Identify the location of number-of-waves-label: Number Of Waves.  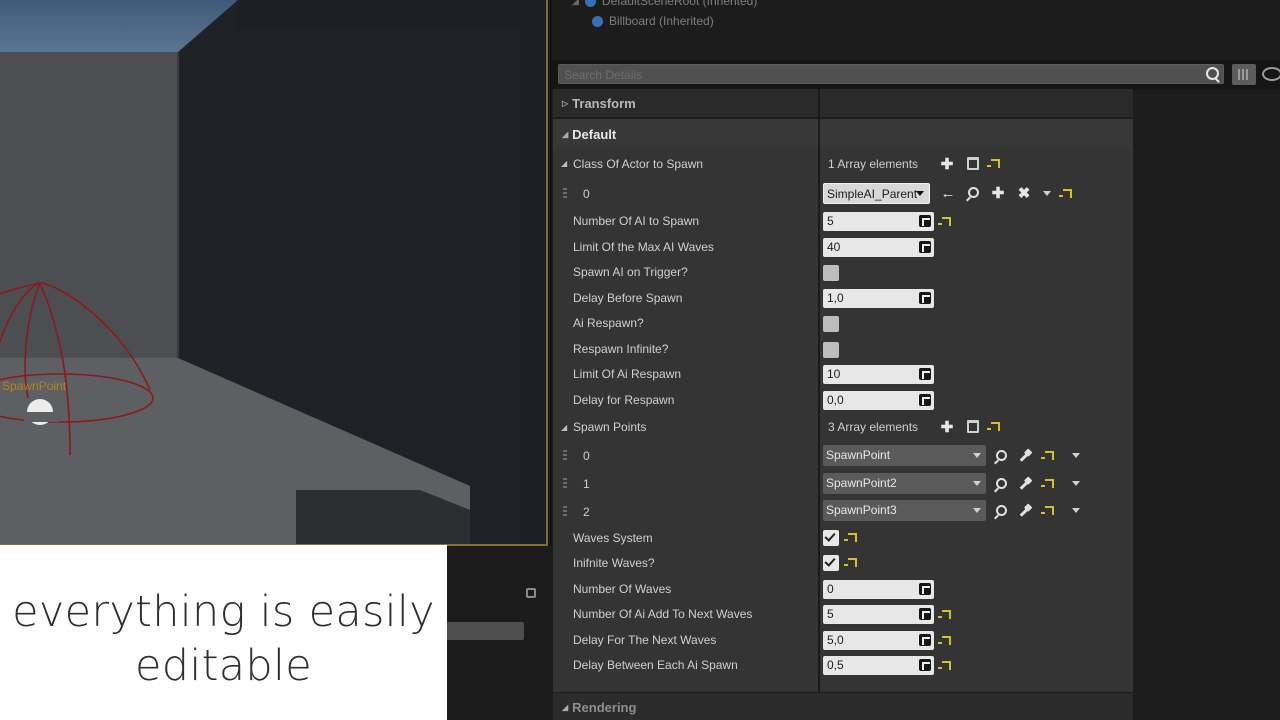
(622, 589).